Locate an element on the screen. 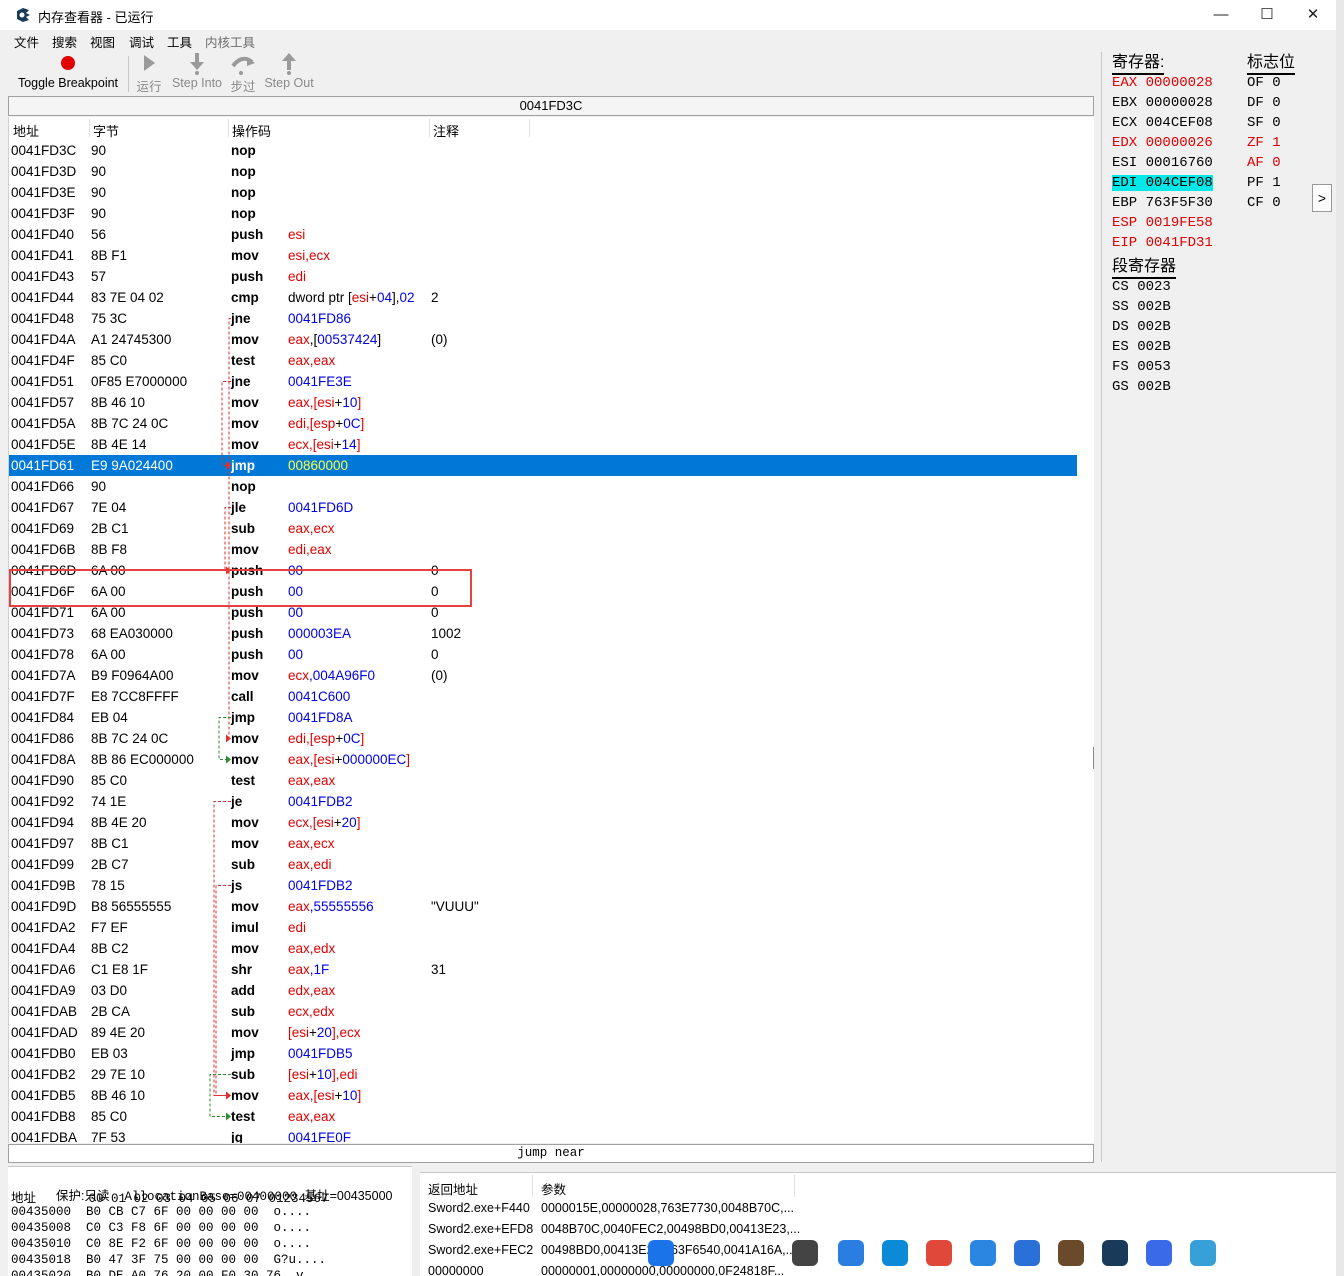 The width and height of the screenshot is (1344, 1276). flag-af: AF 0 is located at coordinates (1264, 163).